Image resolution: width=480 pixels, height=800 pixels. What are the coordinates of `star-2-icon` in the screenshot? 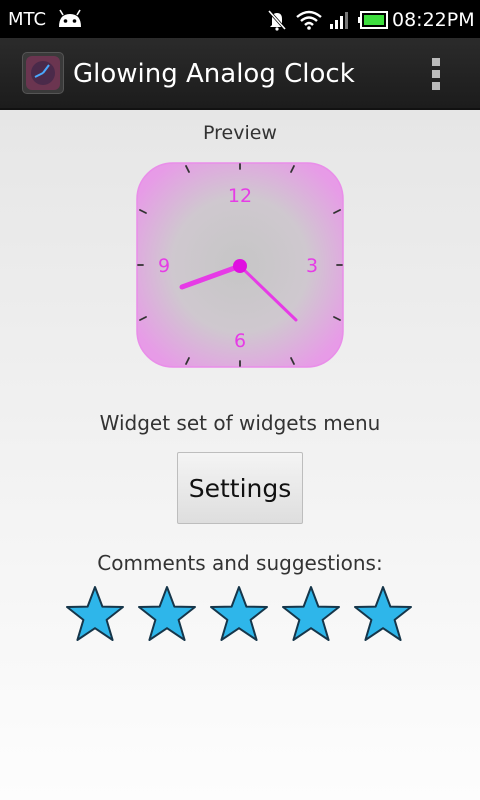 It's located at (167, 615).